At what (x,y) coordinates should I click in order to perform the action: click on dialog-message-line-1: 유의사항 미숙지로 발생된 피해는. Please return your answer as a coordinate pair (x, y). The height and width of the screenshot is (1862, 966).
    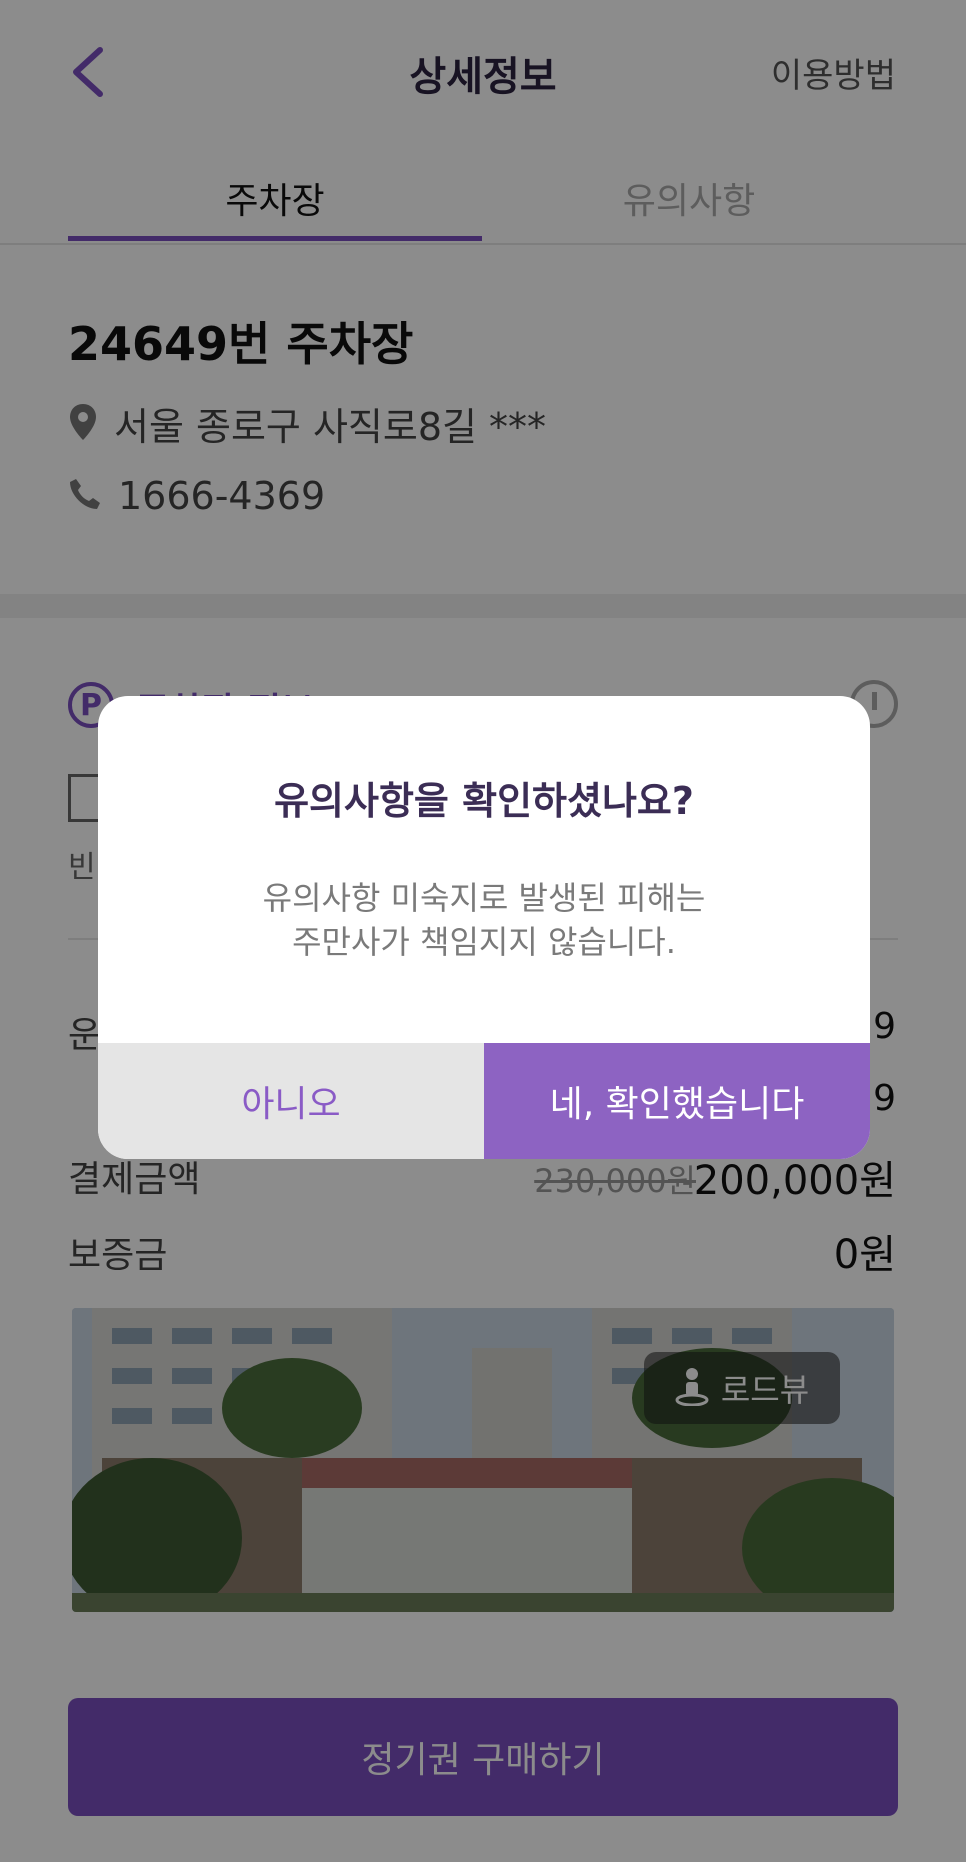
    Looking at the image, I should click on (484, 898).